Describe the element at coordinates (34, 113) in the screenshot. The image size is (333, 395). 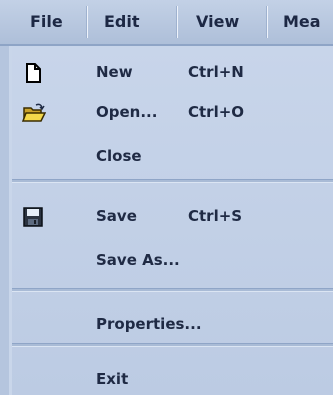
I see `open-folder-icon` at that location.